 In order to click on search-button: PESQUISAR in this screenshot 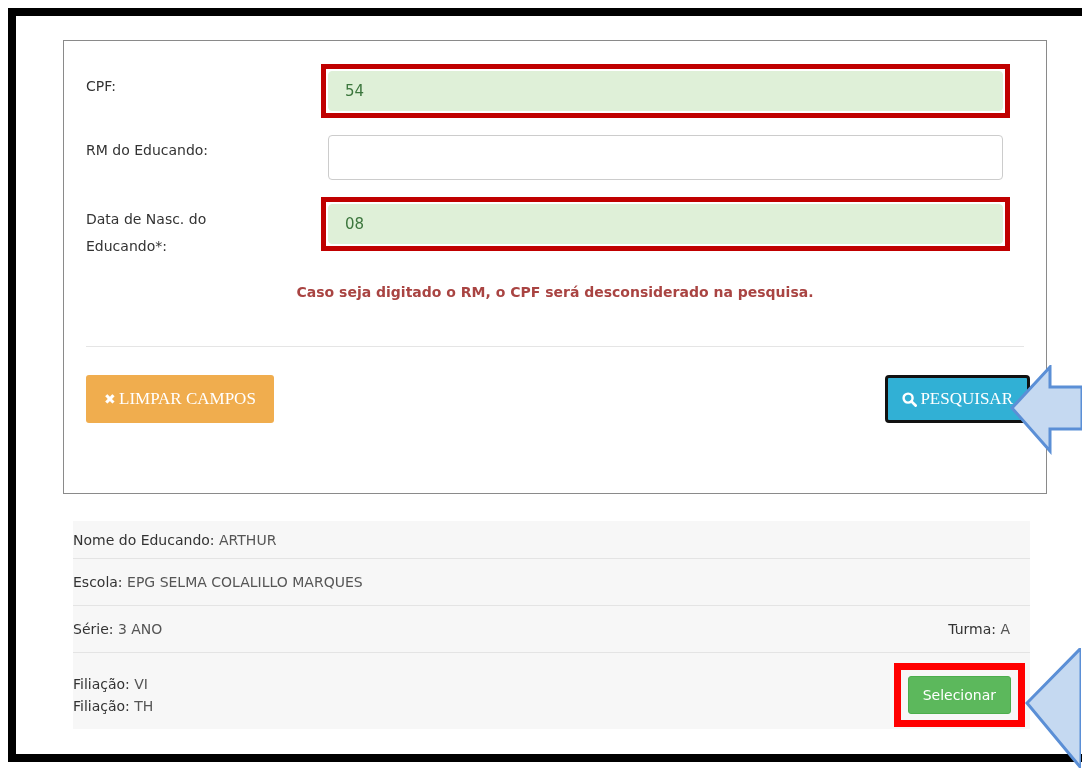, I will do `click(957, 399)`.